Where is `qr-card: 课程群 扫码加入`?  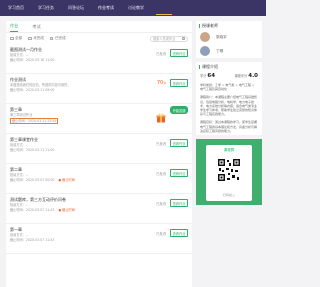
qr-card: 课程群 扫码加入 is located at coordinates (229, 173).